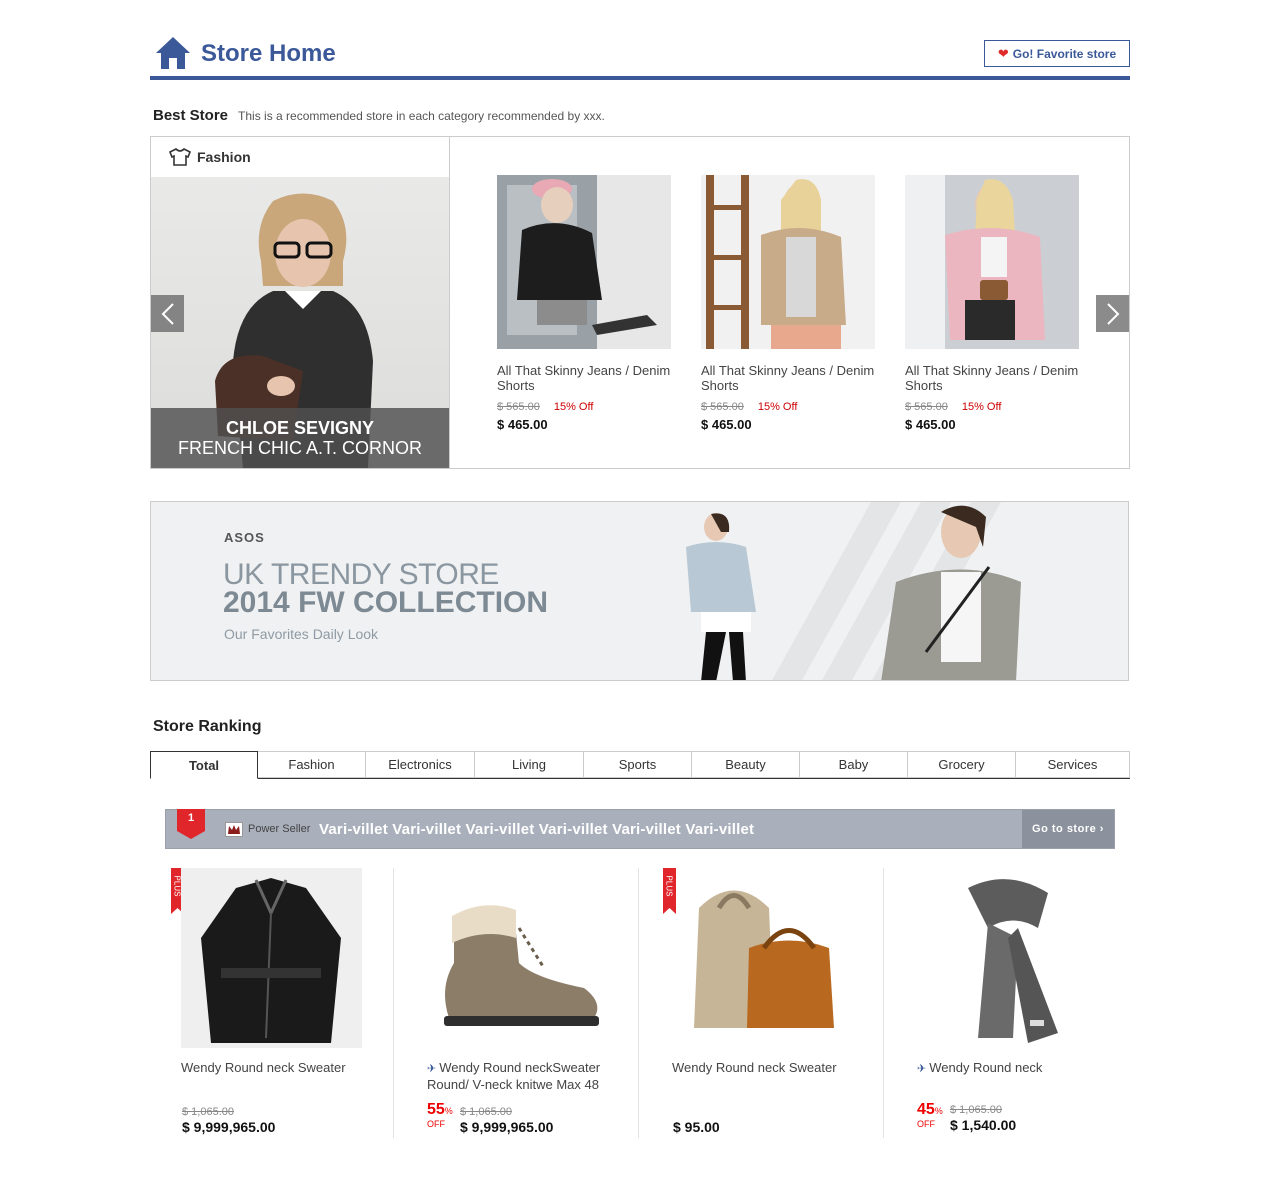  I want to click on shirt-icon, so click(180, 157).